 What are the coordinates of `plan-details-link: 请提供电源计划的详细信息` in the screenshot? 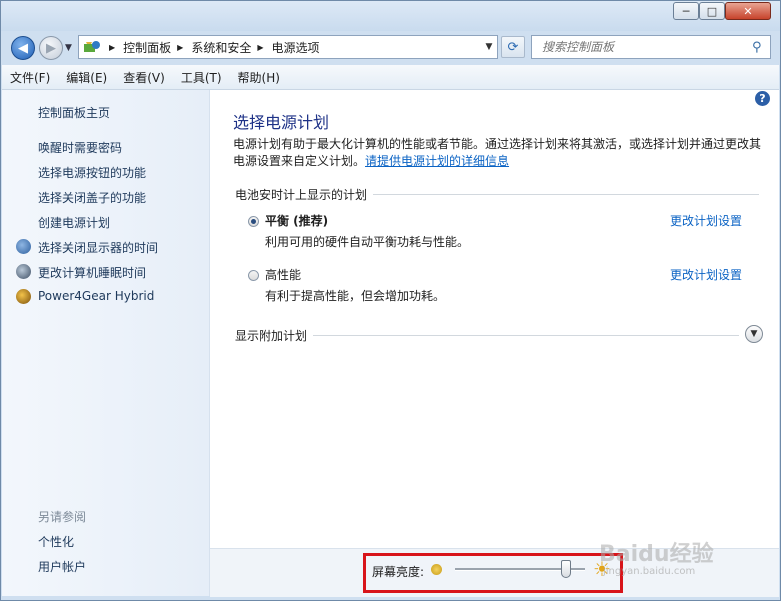 It's located at (437, 161).